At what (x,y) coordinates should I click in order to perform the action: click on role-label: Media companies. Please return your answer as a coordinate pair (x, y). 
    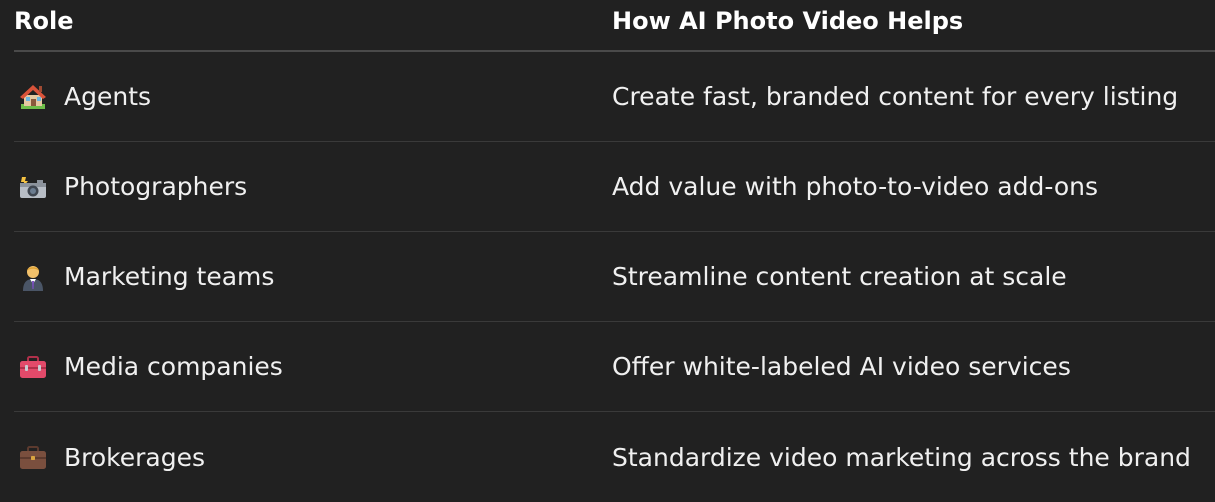
    Looking at the image, I should click on (173, 366).